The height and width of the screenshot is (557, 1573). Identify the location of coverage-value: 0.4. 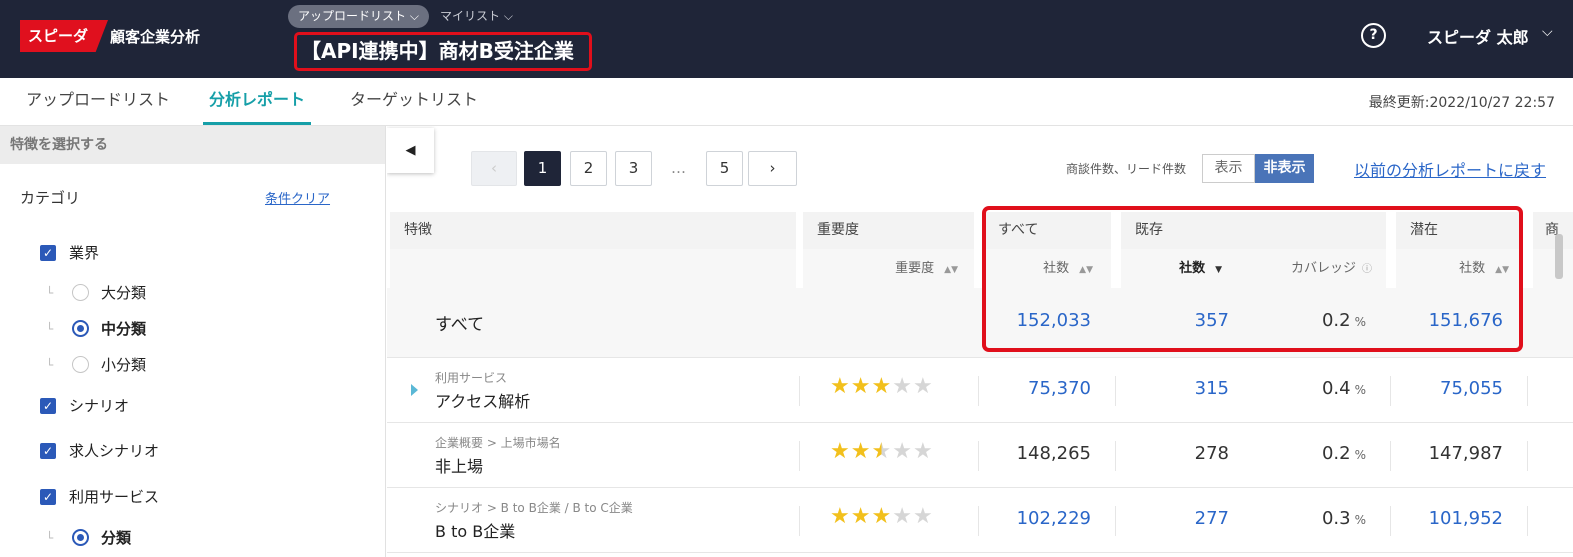
(1336, 388).